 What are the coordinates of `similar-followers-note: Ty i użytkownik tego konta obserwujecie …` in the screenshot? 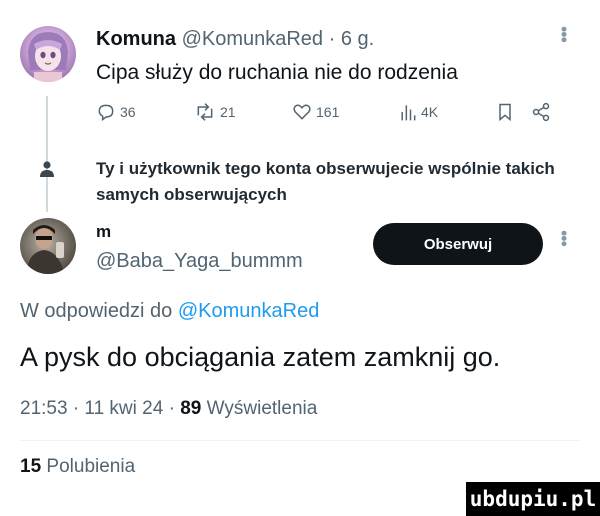 It's located at (325, 181).